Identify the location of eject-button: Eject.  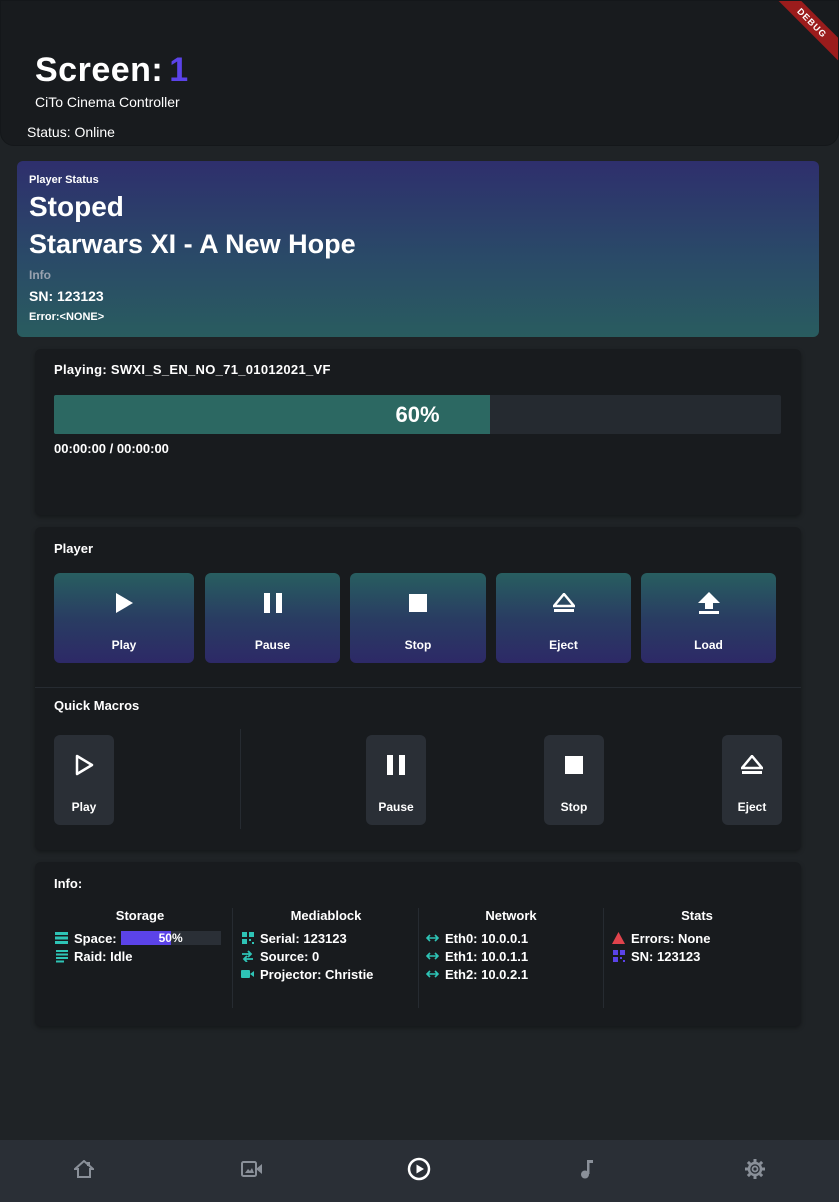
(563, 618).